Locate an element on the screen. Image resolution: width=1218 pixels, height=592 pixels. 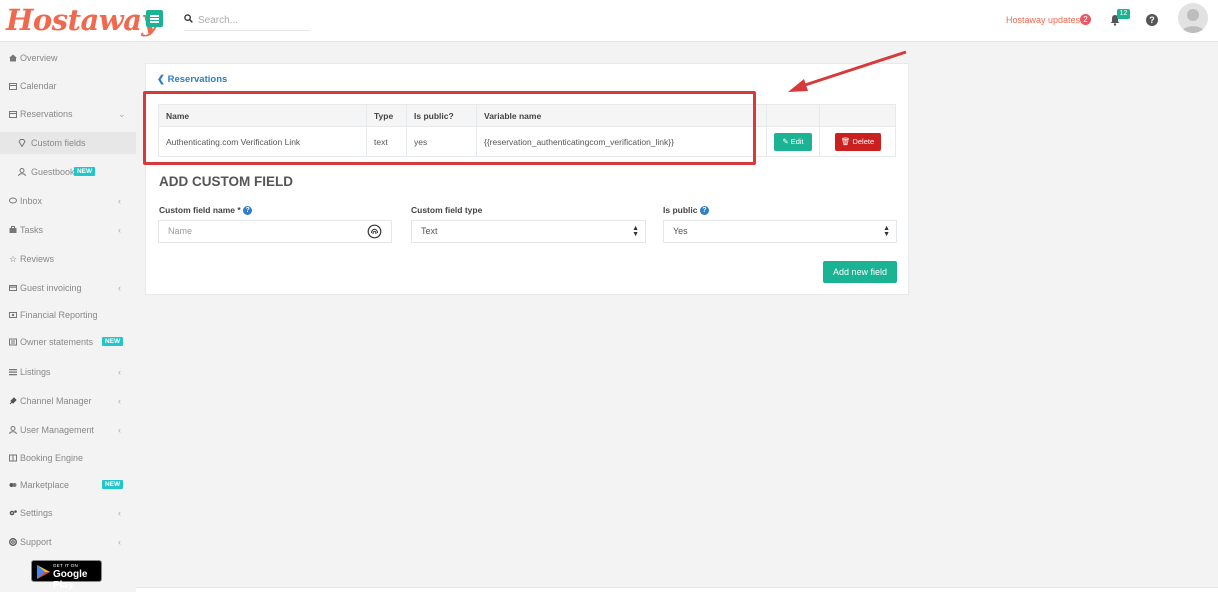
sidebar-item-label: Owner statements is located at coordinates (57, 342).